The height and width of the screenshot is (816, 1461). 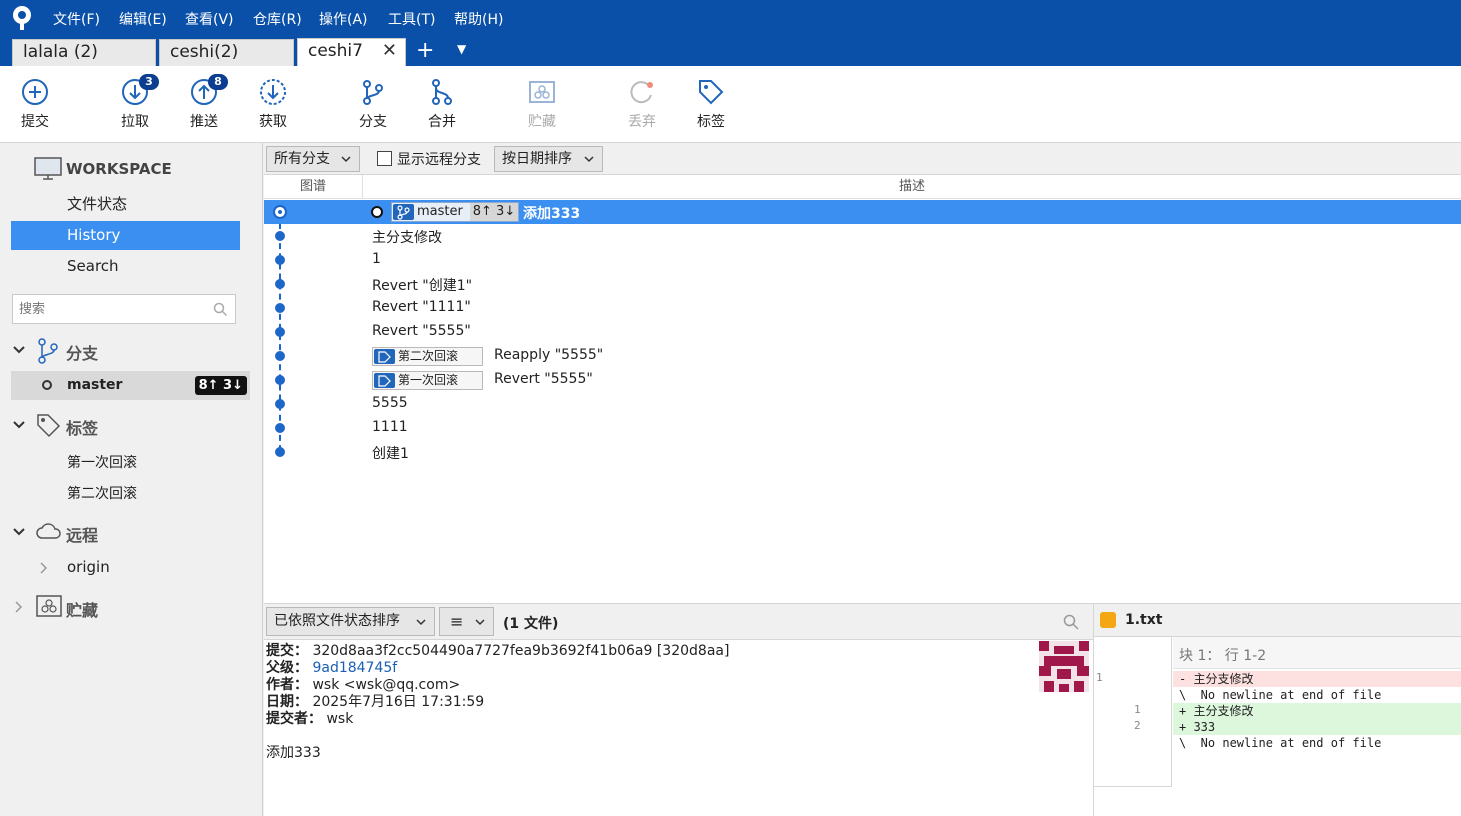 What do you see at coordinates (642, 105) in the screenshot?
I see `discard-button: 丢弃` at bounding box center [642, 105].